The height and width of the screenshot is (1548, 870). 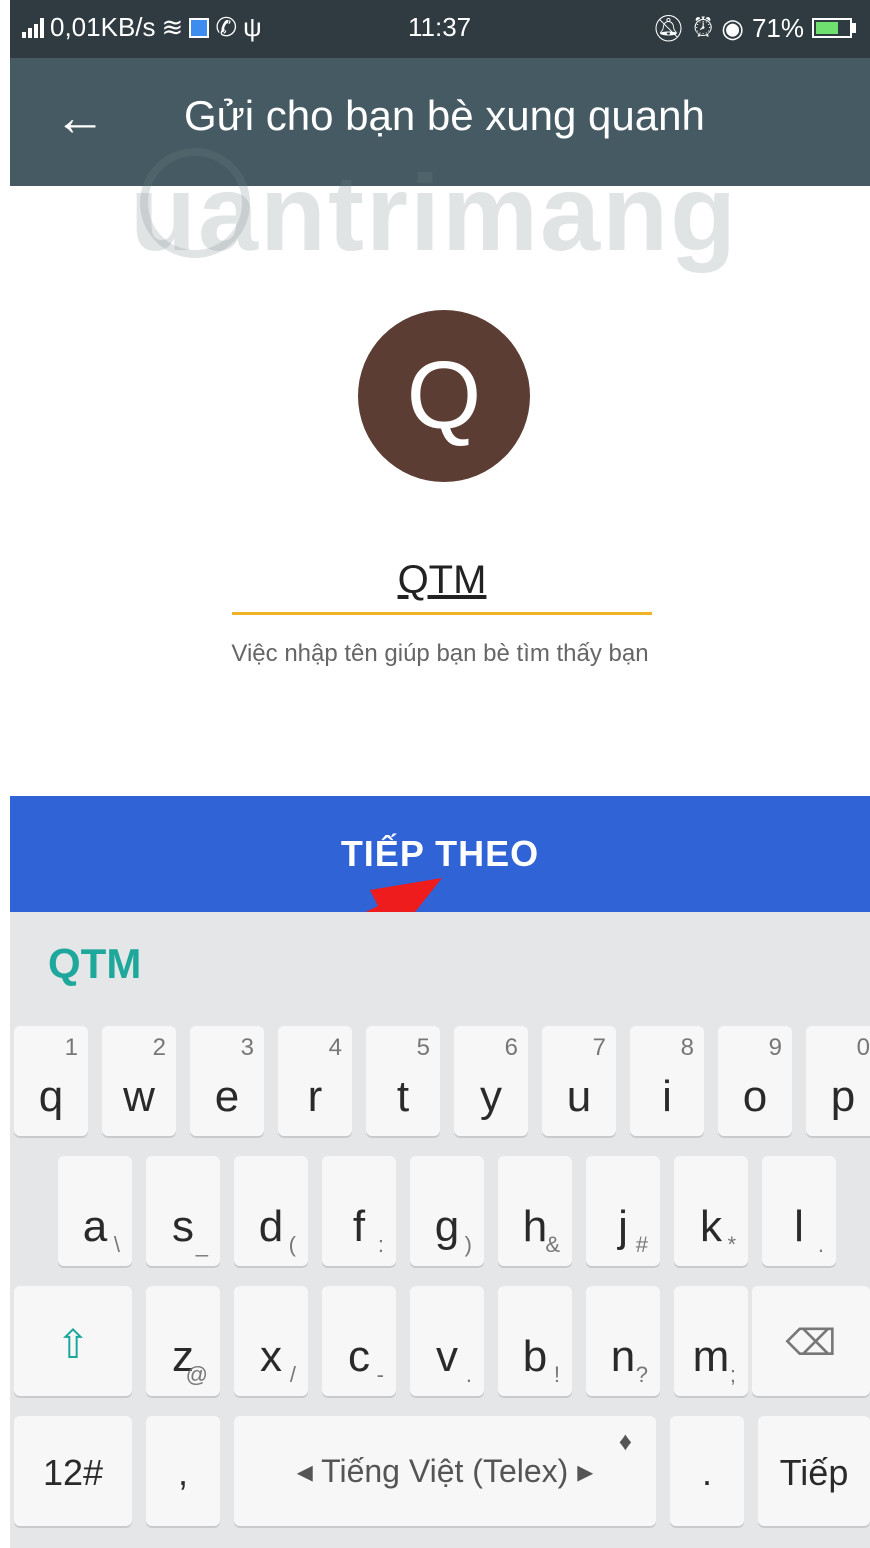 I want to click on viber-icon: ✆, so click(x=226, y=27).